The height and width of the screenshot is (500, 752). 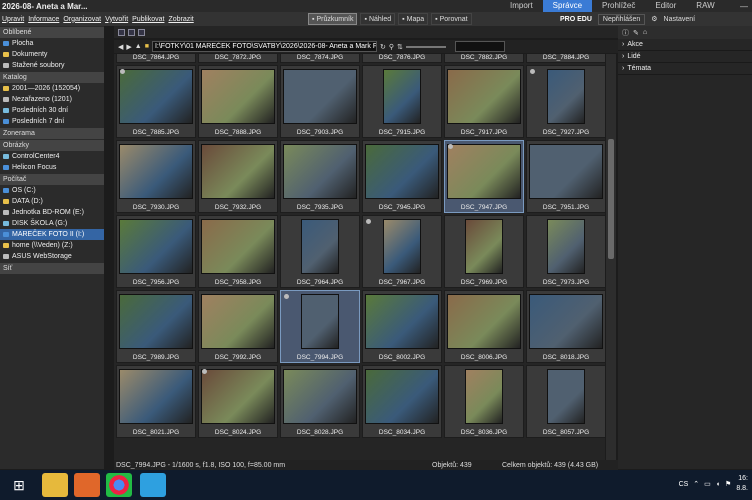 I want to click on clock: 16: 8.8., so click(x=742, y=484).